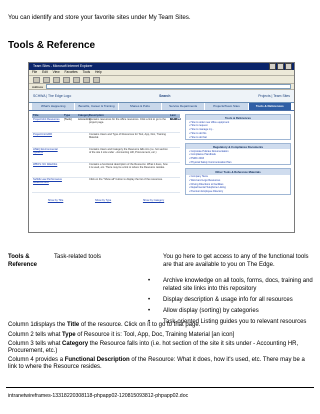 This screenshot has height=414, width=320. What do you see at coordinates (53, 106) in the screenshot?
I see `tab-whats-happening: What's Happening` at bounding box center [53, 106].